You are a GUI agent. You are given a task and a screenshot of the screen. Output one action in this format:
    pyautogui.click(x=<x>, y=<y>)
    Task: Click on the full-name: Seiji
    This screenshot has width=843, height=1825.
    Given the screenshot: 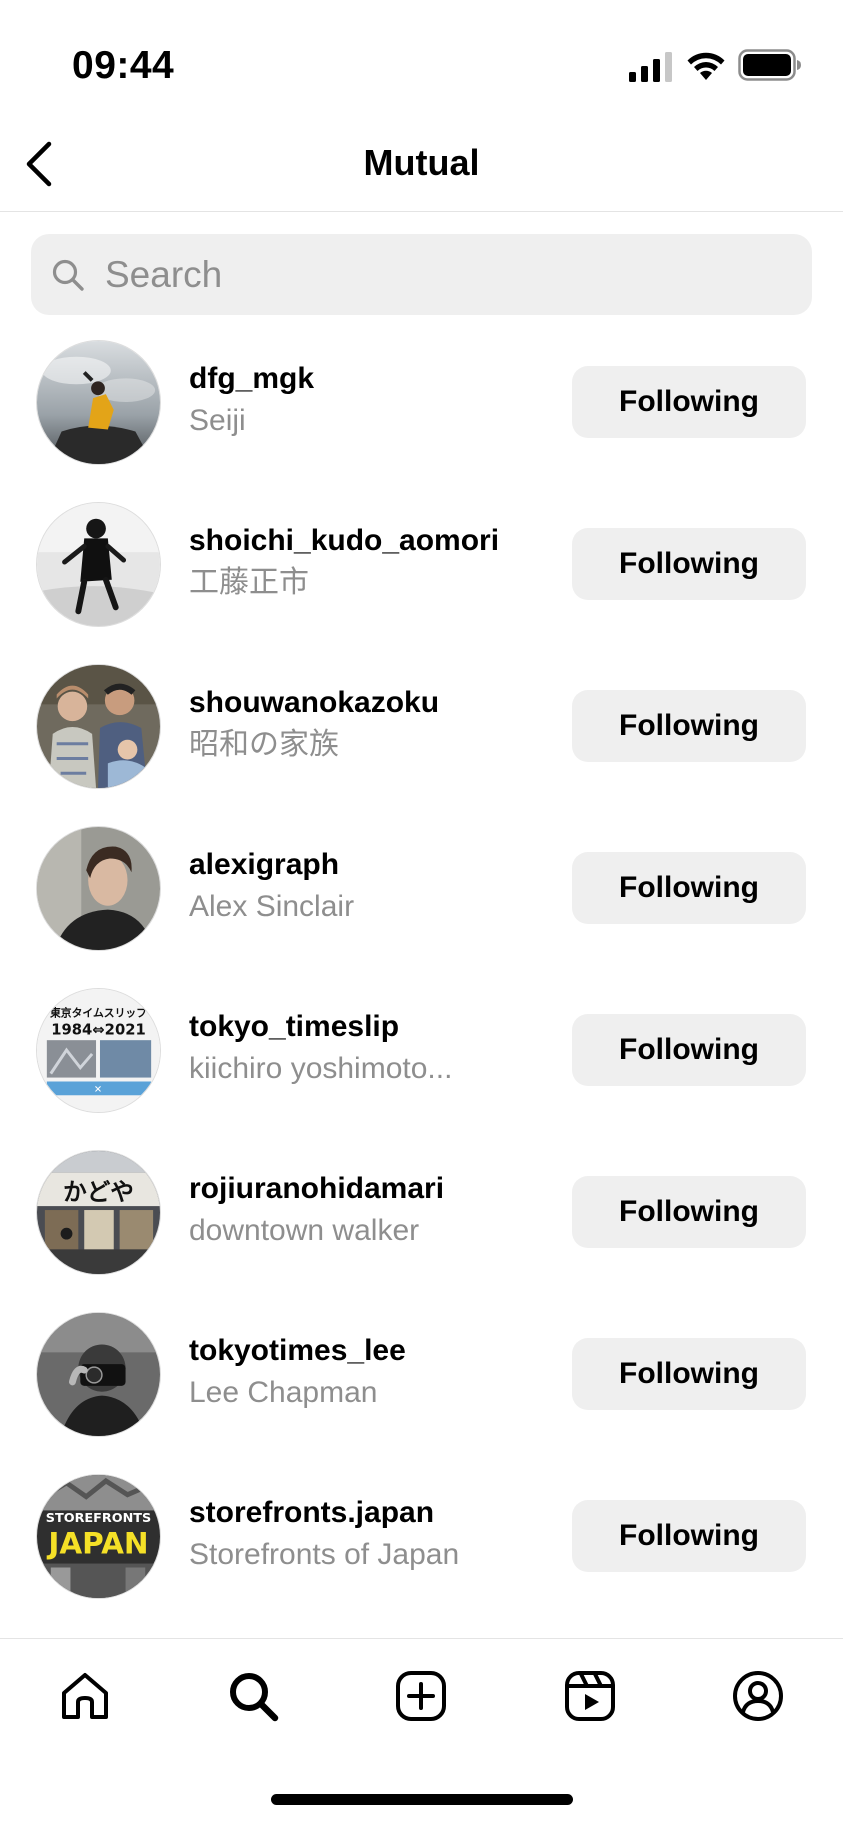 What is the action you would take?
    pyautogui.click(x=217, y=420)
    